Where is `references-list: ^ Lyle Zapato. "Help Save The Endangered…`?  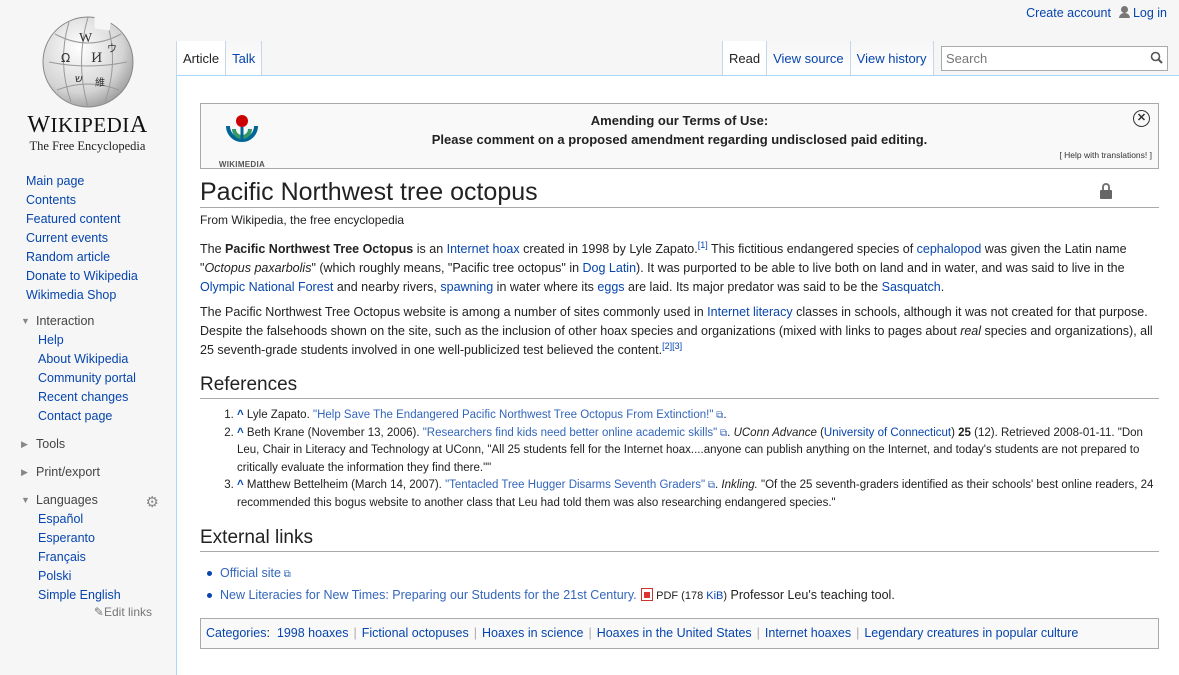 references-list: ^ Lyle Zapato. "Help Save The Endangered… is located at coordinates (679, 459).